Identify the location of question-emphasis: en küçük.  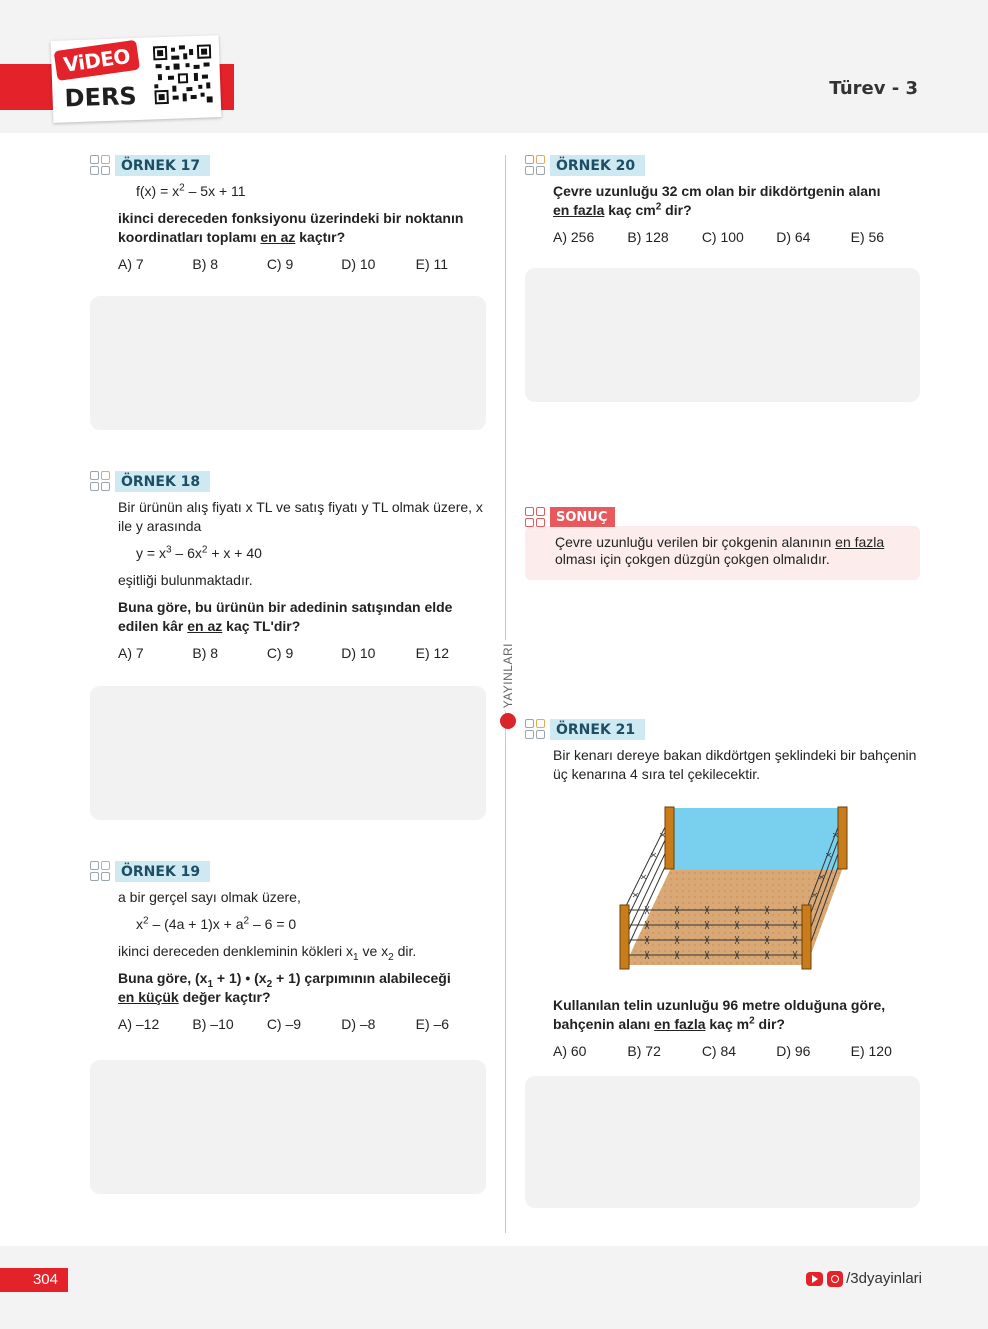
(148, 997).